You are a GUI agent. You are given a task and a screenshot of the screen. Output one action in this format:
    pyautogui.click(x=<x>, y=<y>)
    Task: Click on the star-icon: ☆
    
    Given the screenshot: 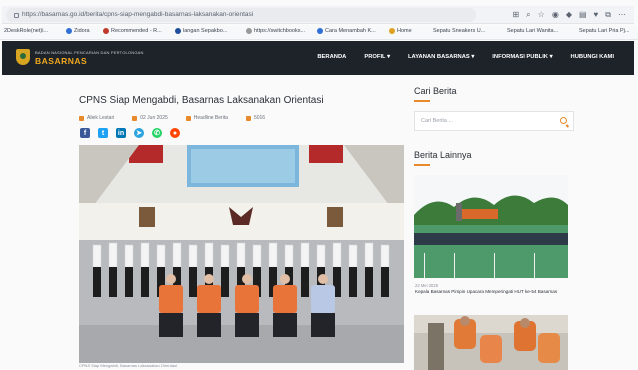 What is the action you would take?
    pyautogui.click(x=541, y=14)
    